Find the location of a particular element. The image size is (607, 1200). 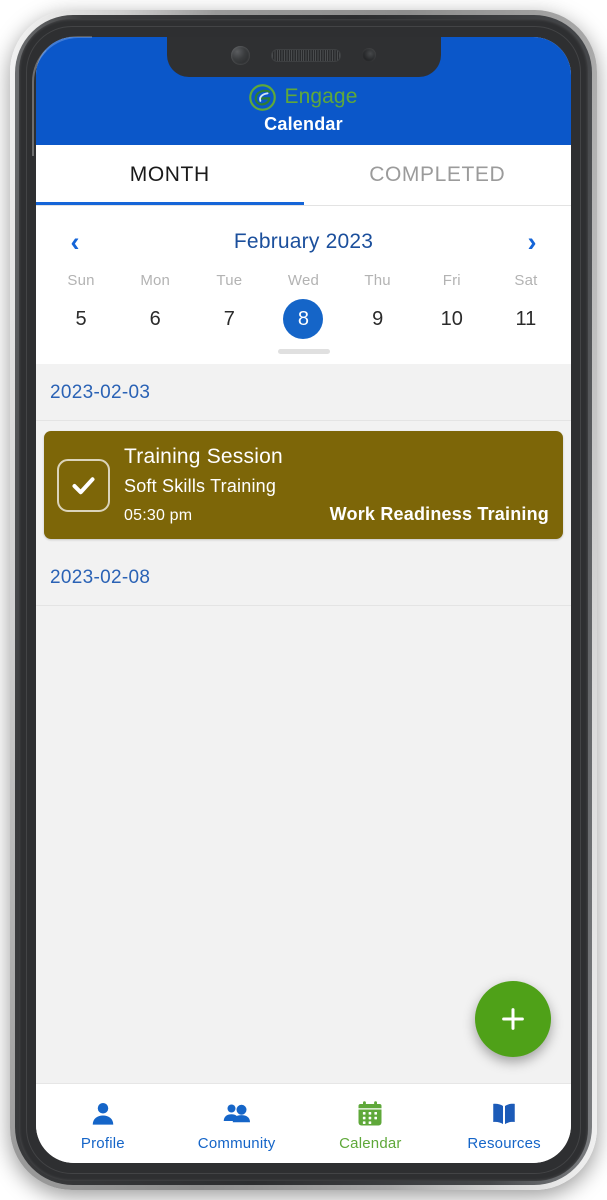

front-camera-icon is located at coordinates (240, 55).